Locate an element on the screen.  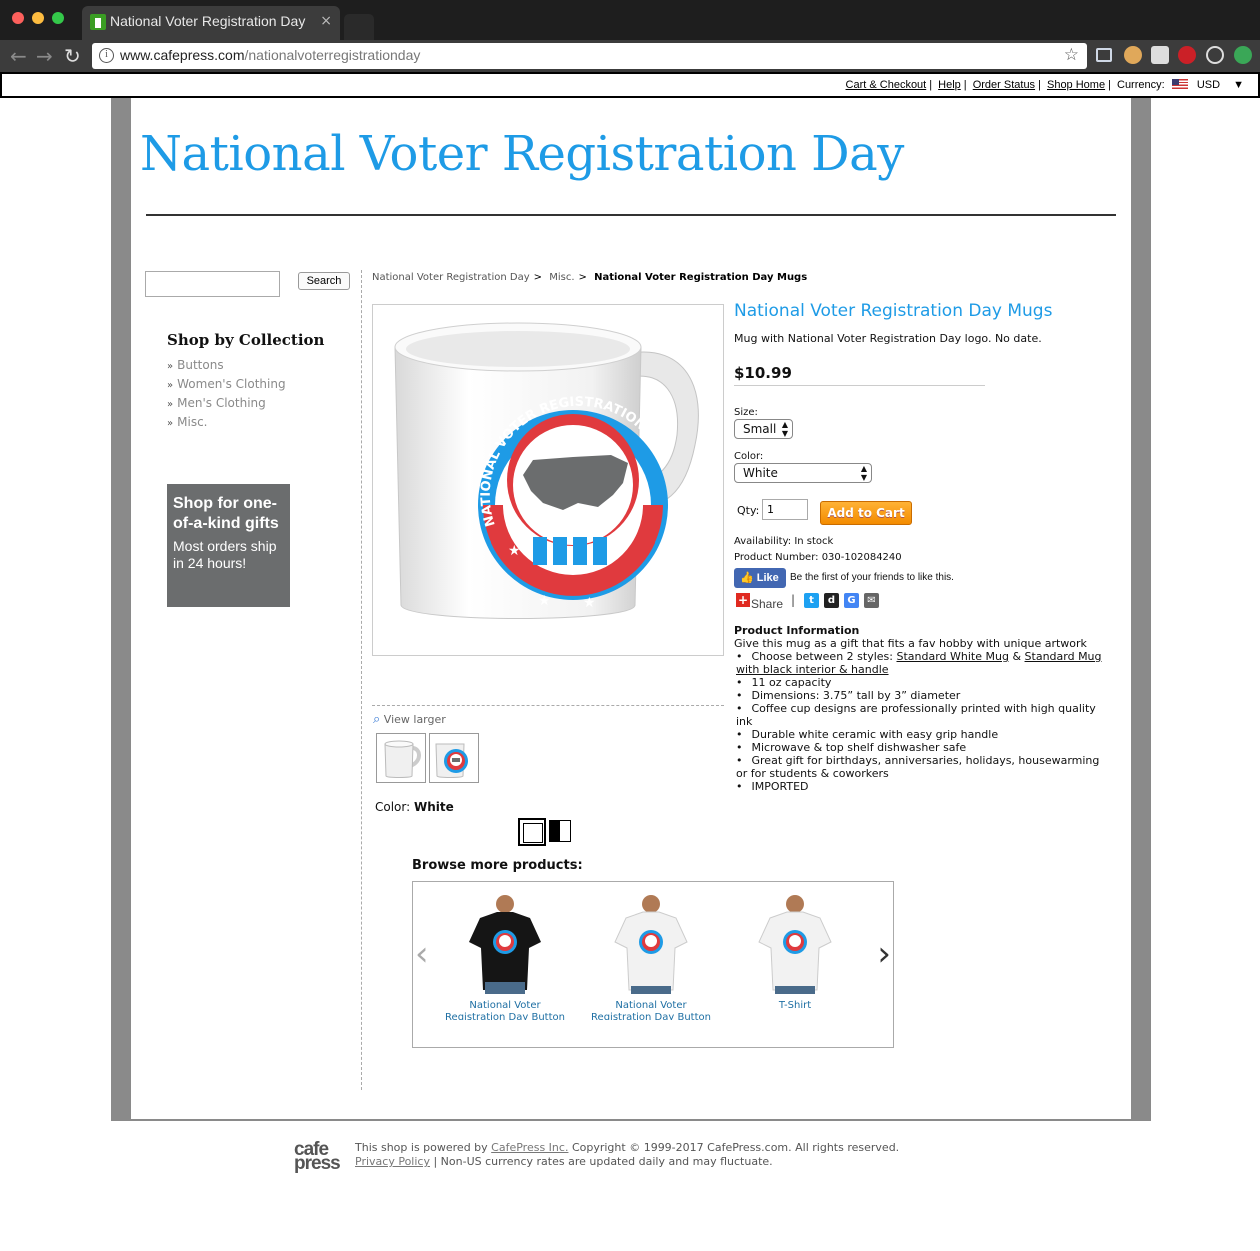
share-plus-icon: + is located at coordinates (743, 600).